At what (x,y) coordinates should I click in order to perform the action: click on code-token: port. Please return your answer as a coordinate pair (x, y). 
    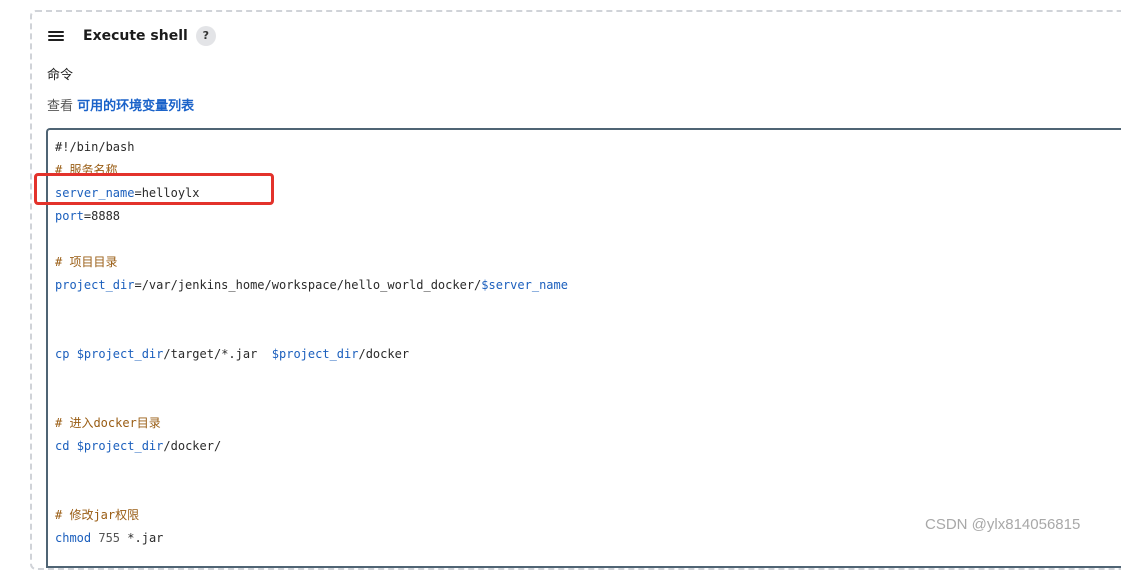
    Looking at the image, I should click on (69, 216).